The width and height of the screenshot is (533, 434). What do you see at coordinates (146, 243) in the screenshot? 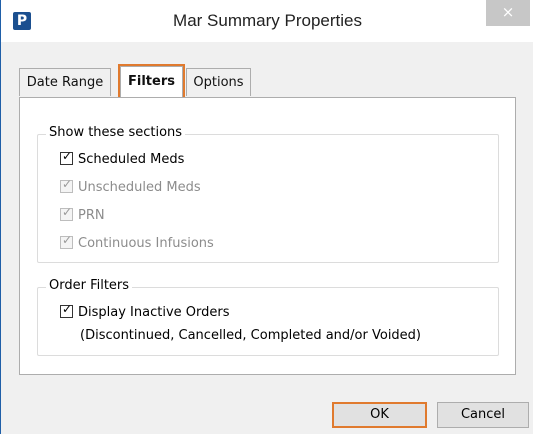
I see `checkbox-label: Continuous Infusions` at bounding box center [146, 243].